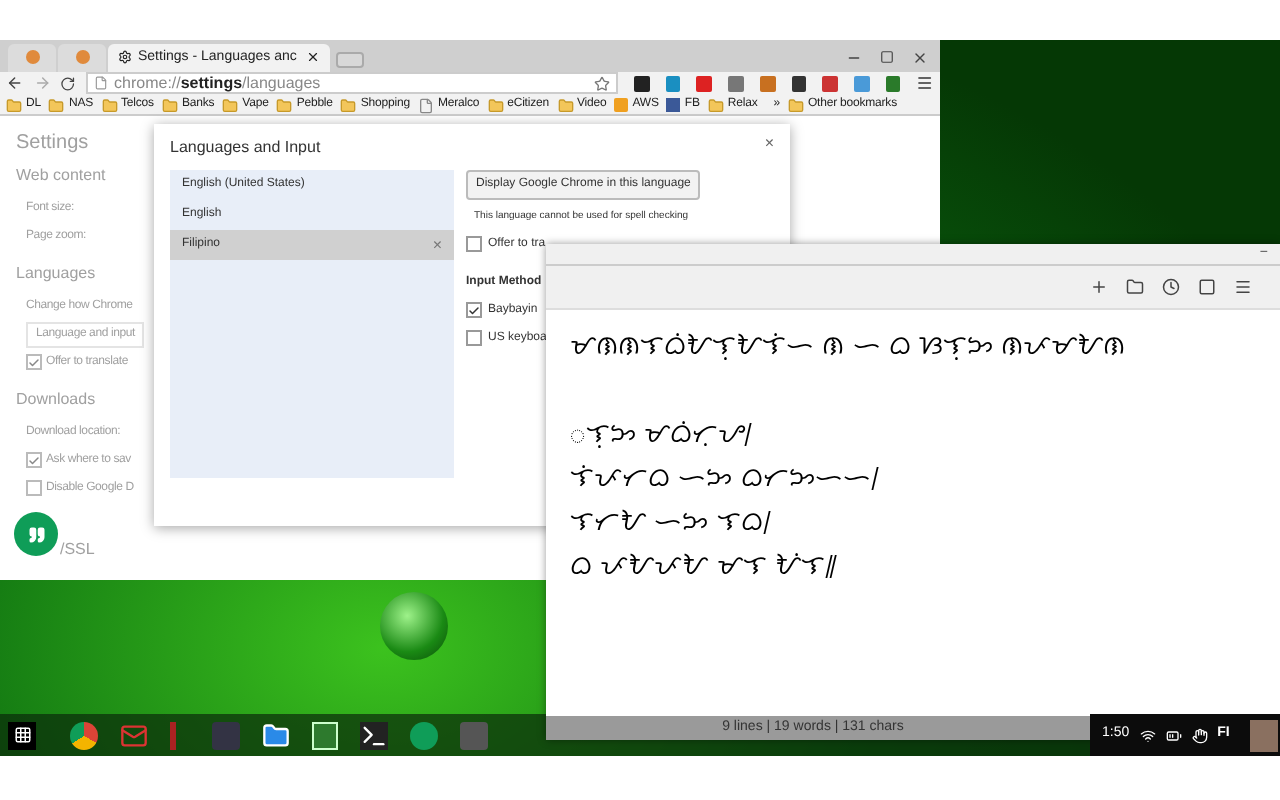 This screenshot has height=800, width=1280. Describe the element at coordinates (15, 83) in the screenshot. I see `back-icon` at that location.